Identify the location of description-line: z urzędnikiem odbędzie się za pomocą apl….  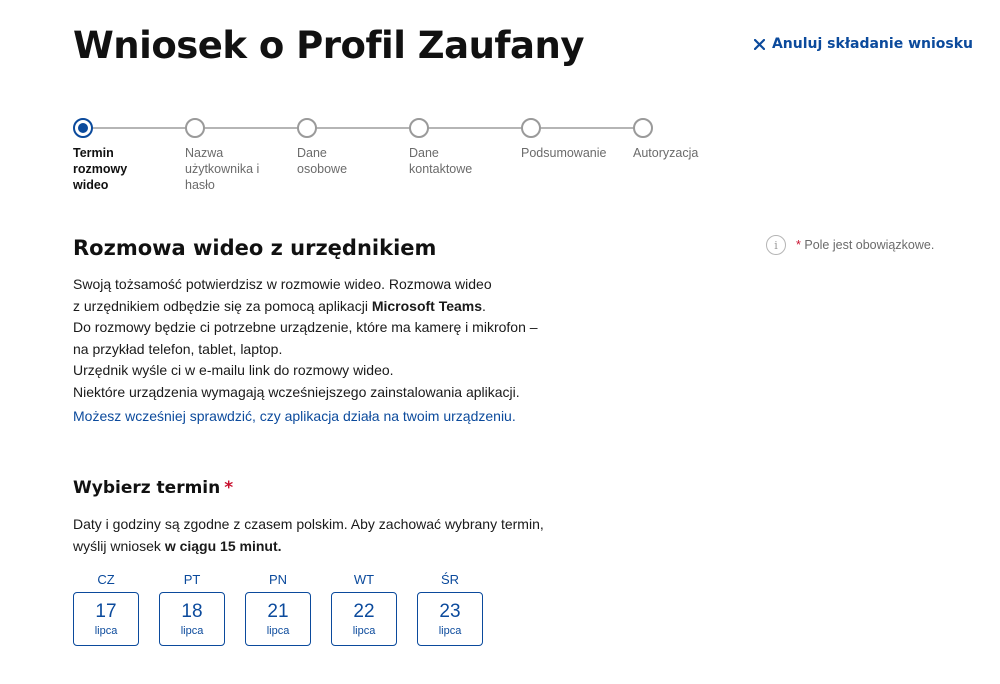
(353, 307).